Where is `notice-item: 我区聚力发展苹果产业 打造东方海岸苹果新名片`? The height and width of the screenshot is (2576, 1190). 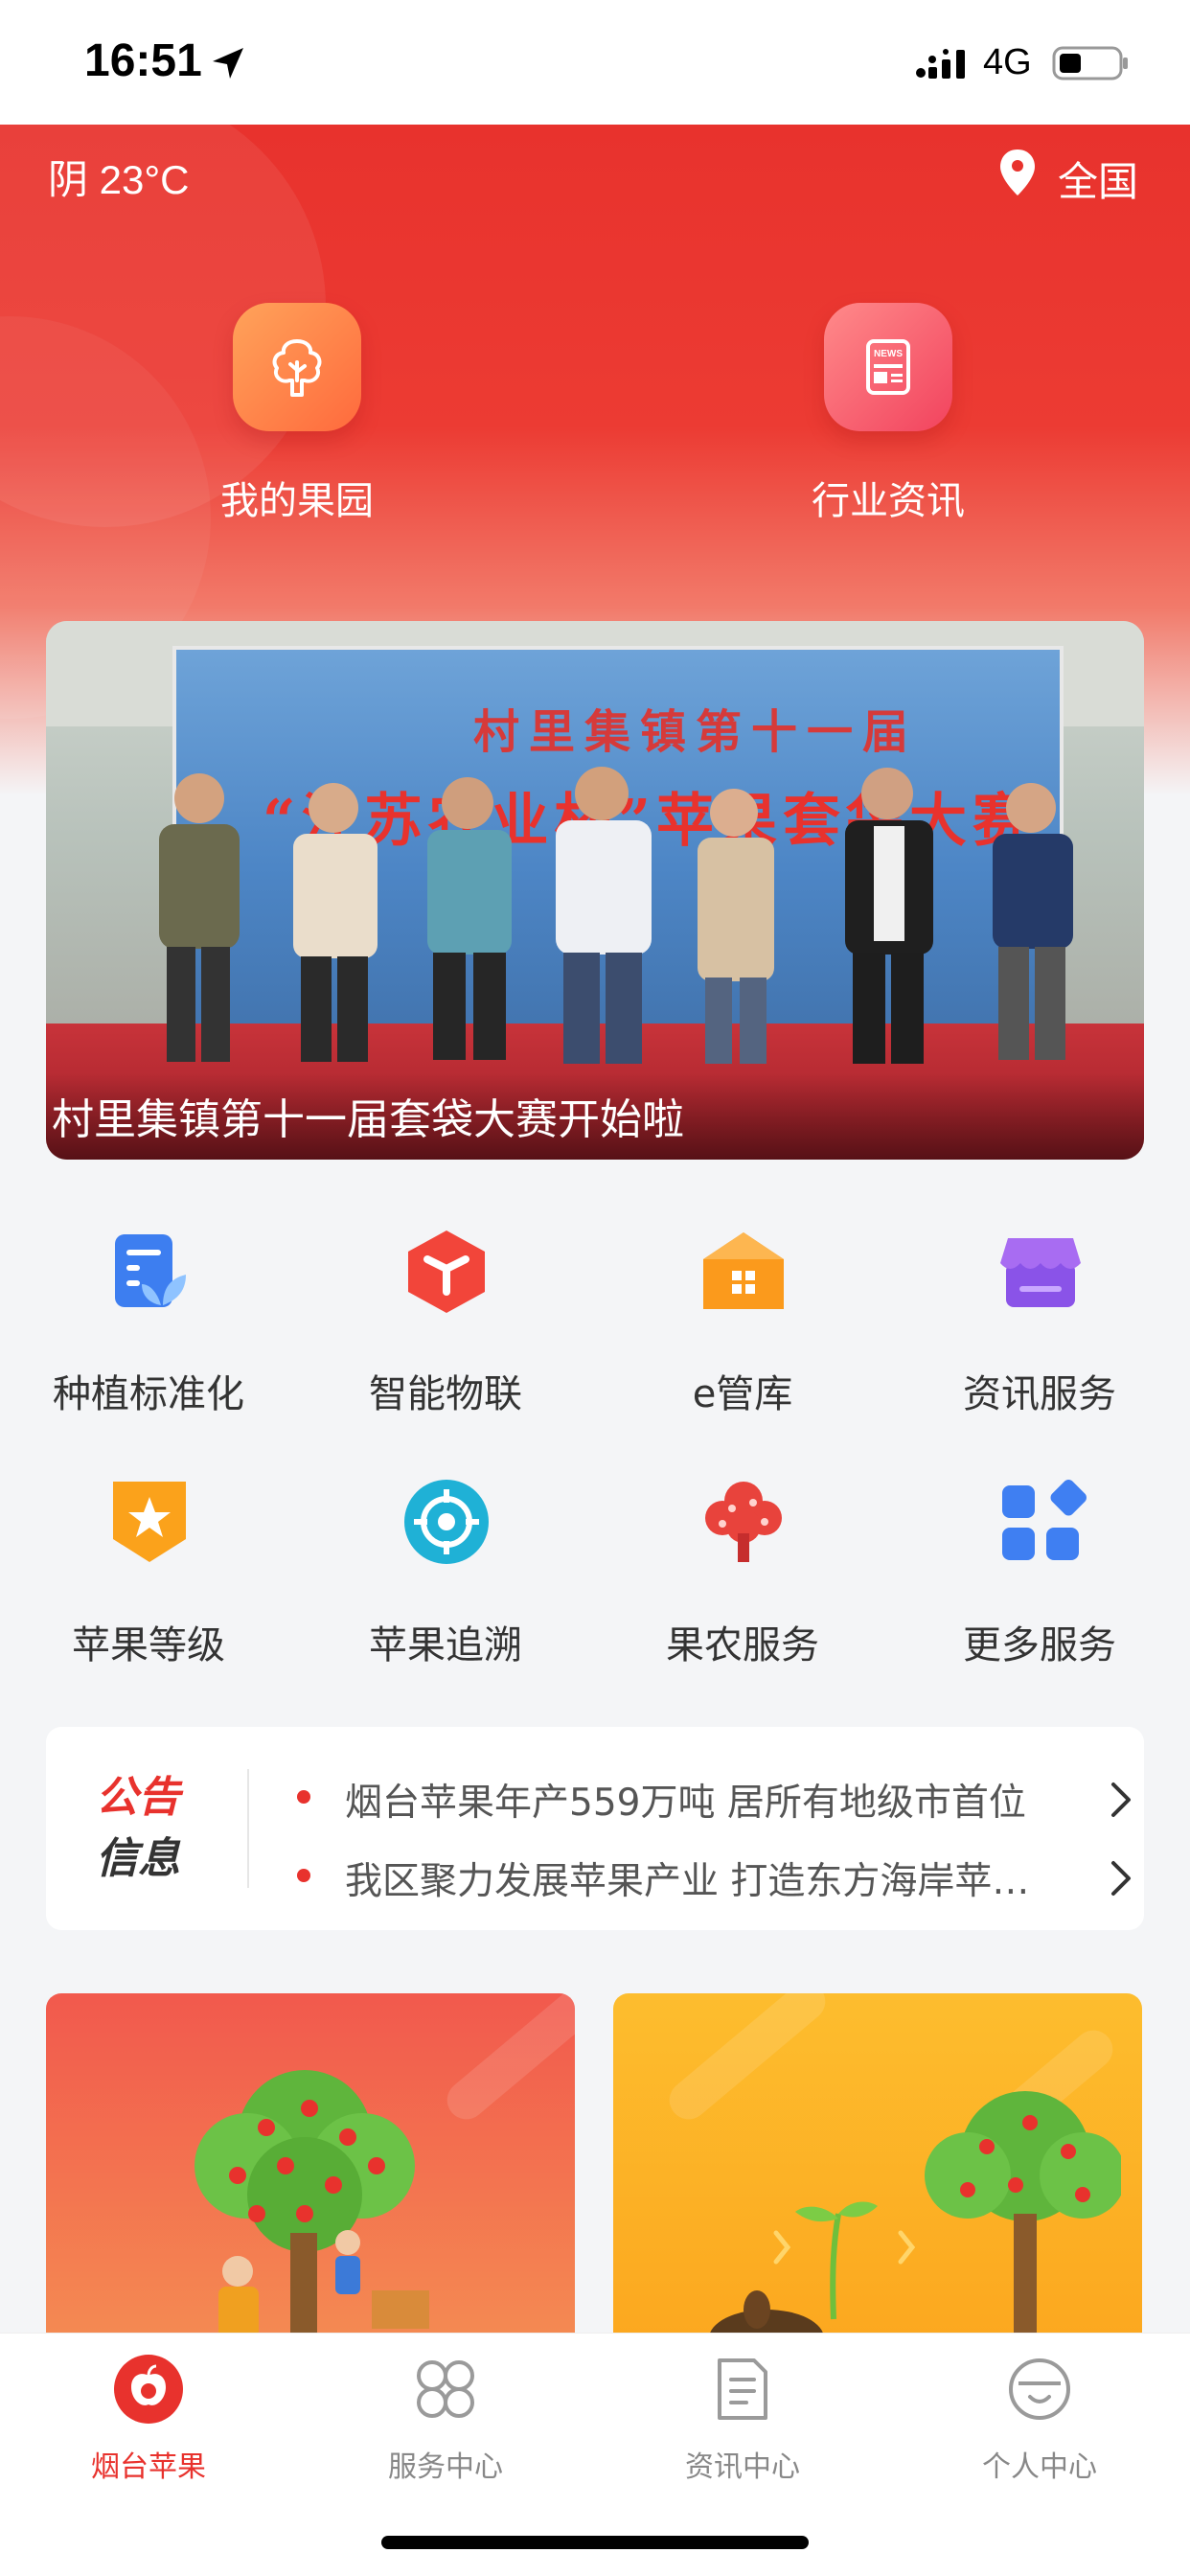
notice-item: 我区聚力发展苹果产业 打造东方海岸苹果新名片 is located at coordinates (714, 1876).